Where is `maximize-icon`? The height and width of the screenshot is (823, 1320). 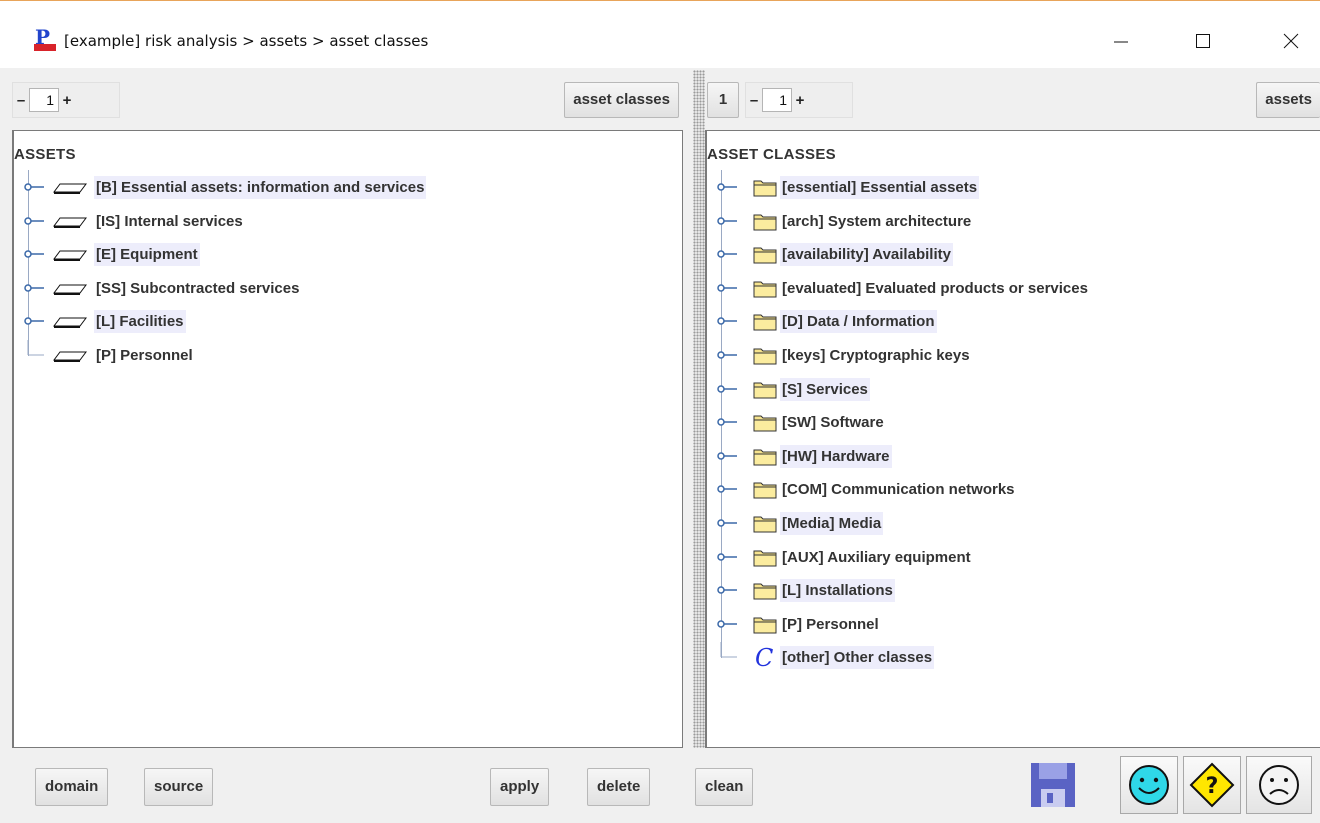
maximize-icon is located at coordinates (1203, 41).